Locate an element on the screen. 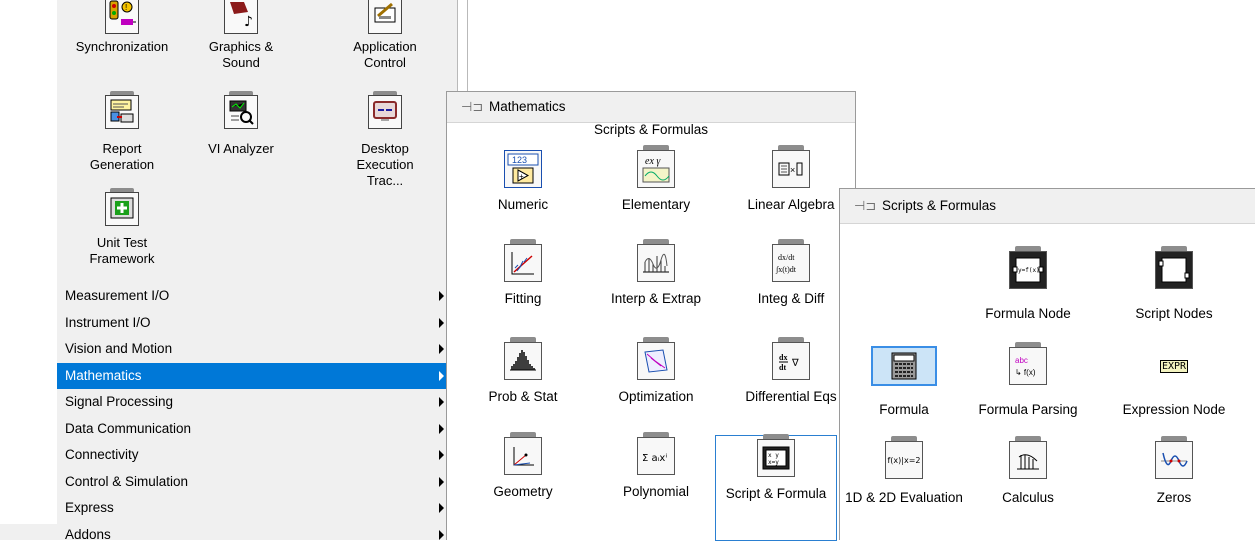 This screenshot has height=548, width=1255. category-label: Vision and Motion is located at coordinates (118, 348).